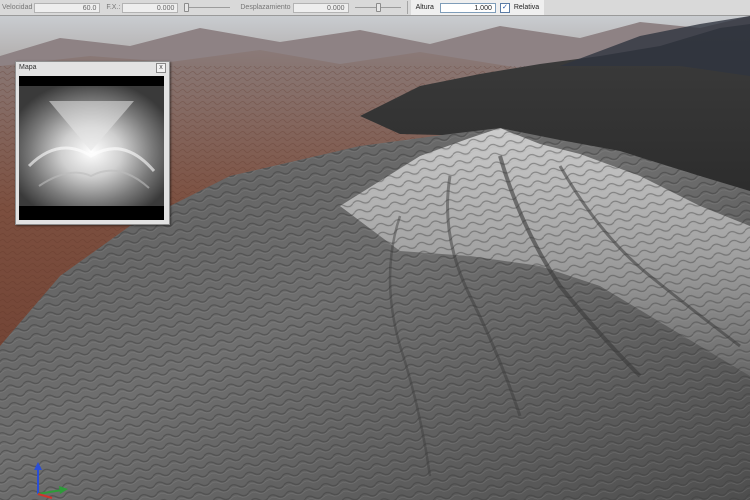  What do you see at coordinates (504, 7) in the screenshot?
I see `relativa-checkbox: ✓` at bounding box center [504, 7].